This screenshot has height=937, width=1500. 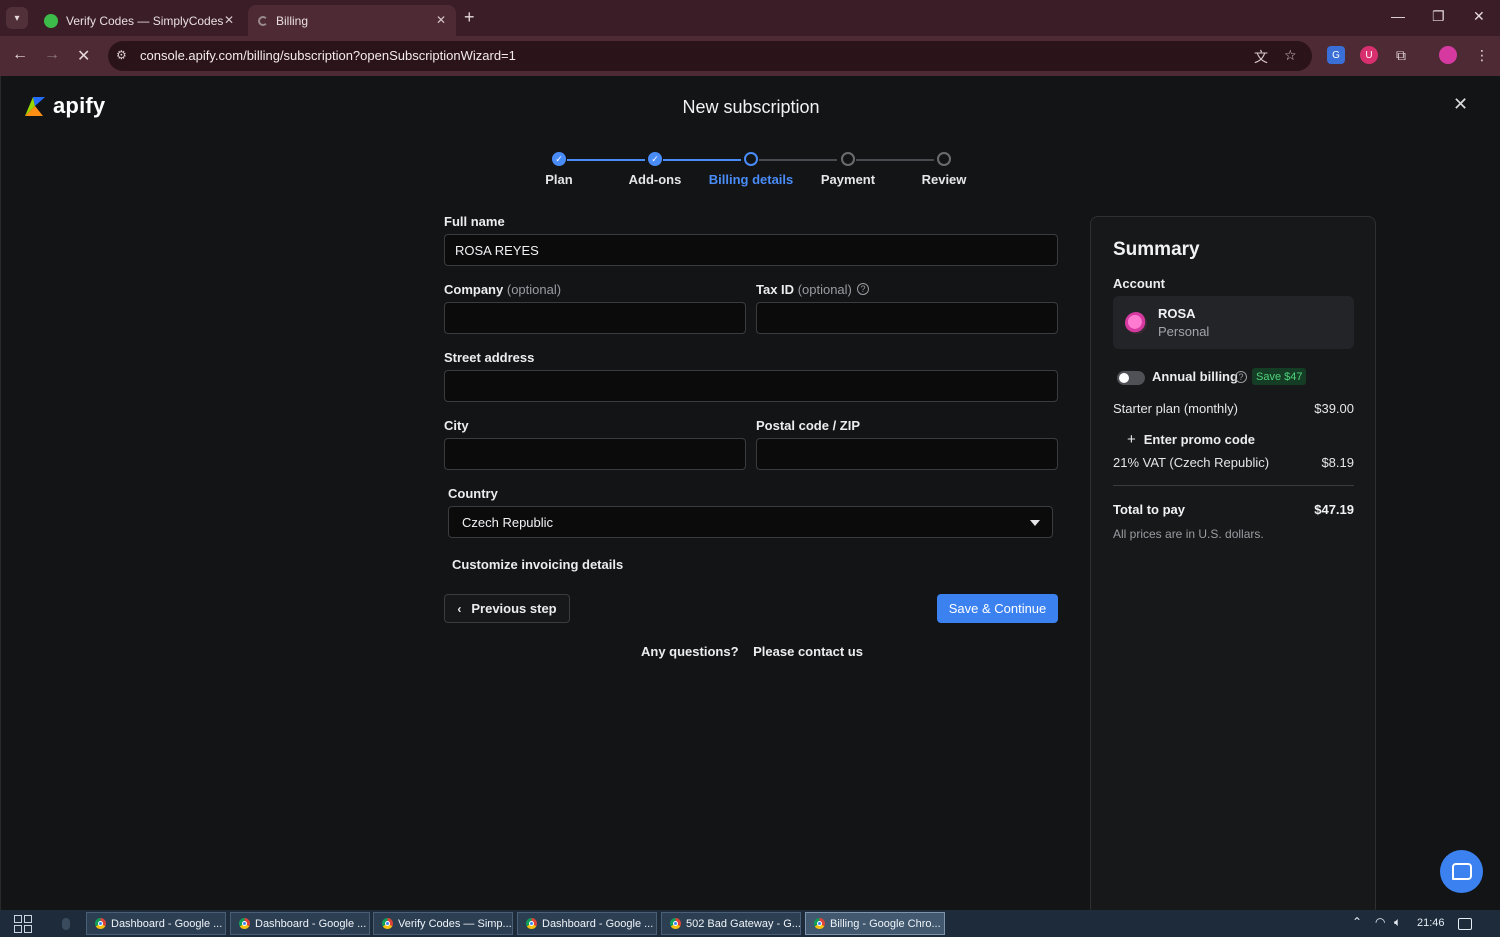 What do you see at coordinates (145, 20) in the screenshot?
I see `tab-title: Verify Codes — SimplyCodes` at bounding box center [145, 20].